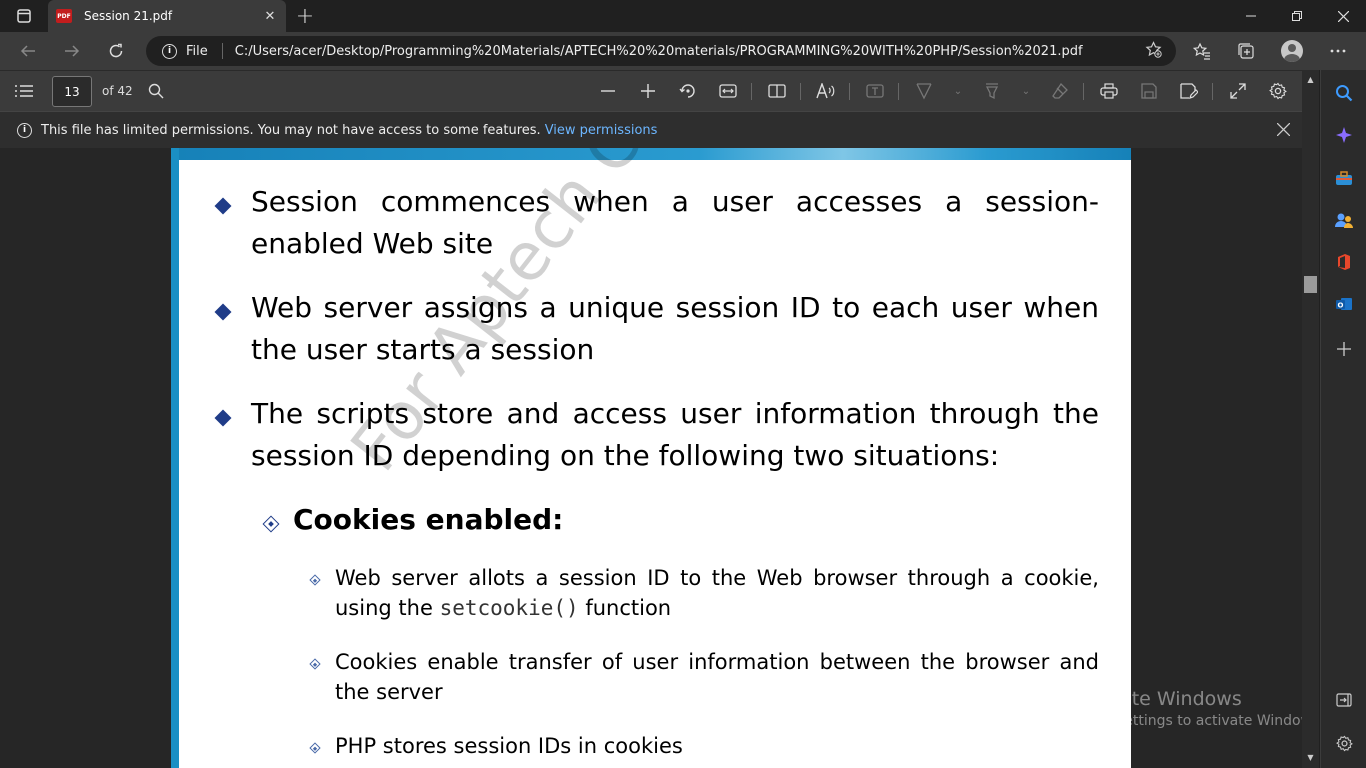 The height and width of the screenshot is (768, 1366). I want to click on pdf-toolbar: of 42 ⌄ ⌄, so click(651, 90).